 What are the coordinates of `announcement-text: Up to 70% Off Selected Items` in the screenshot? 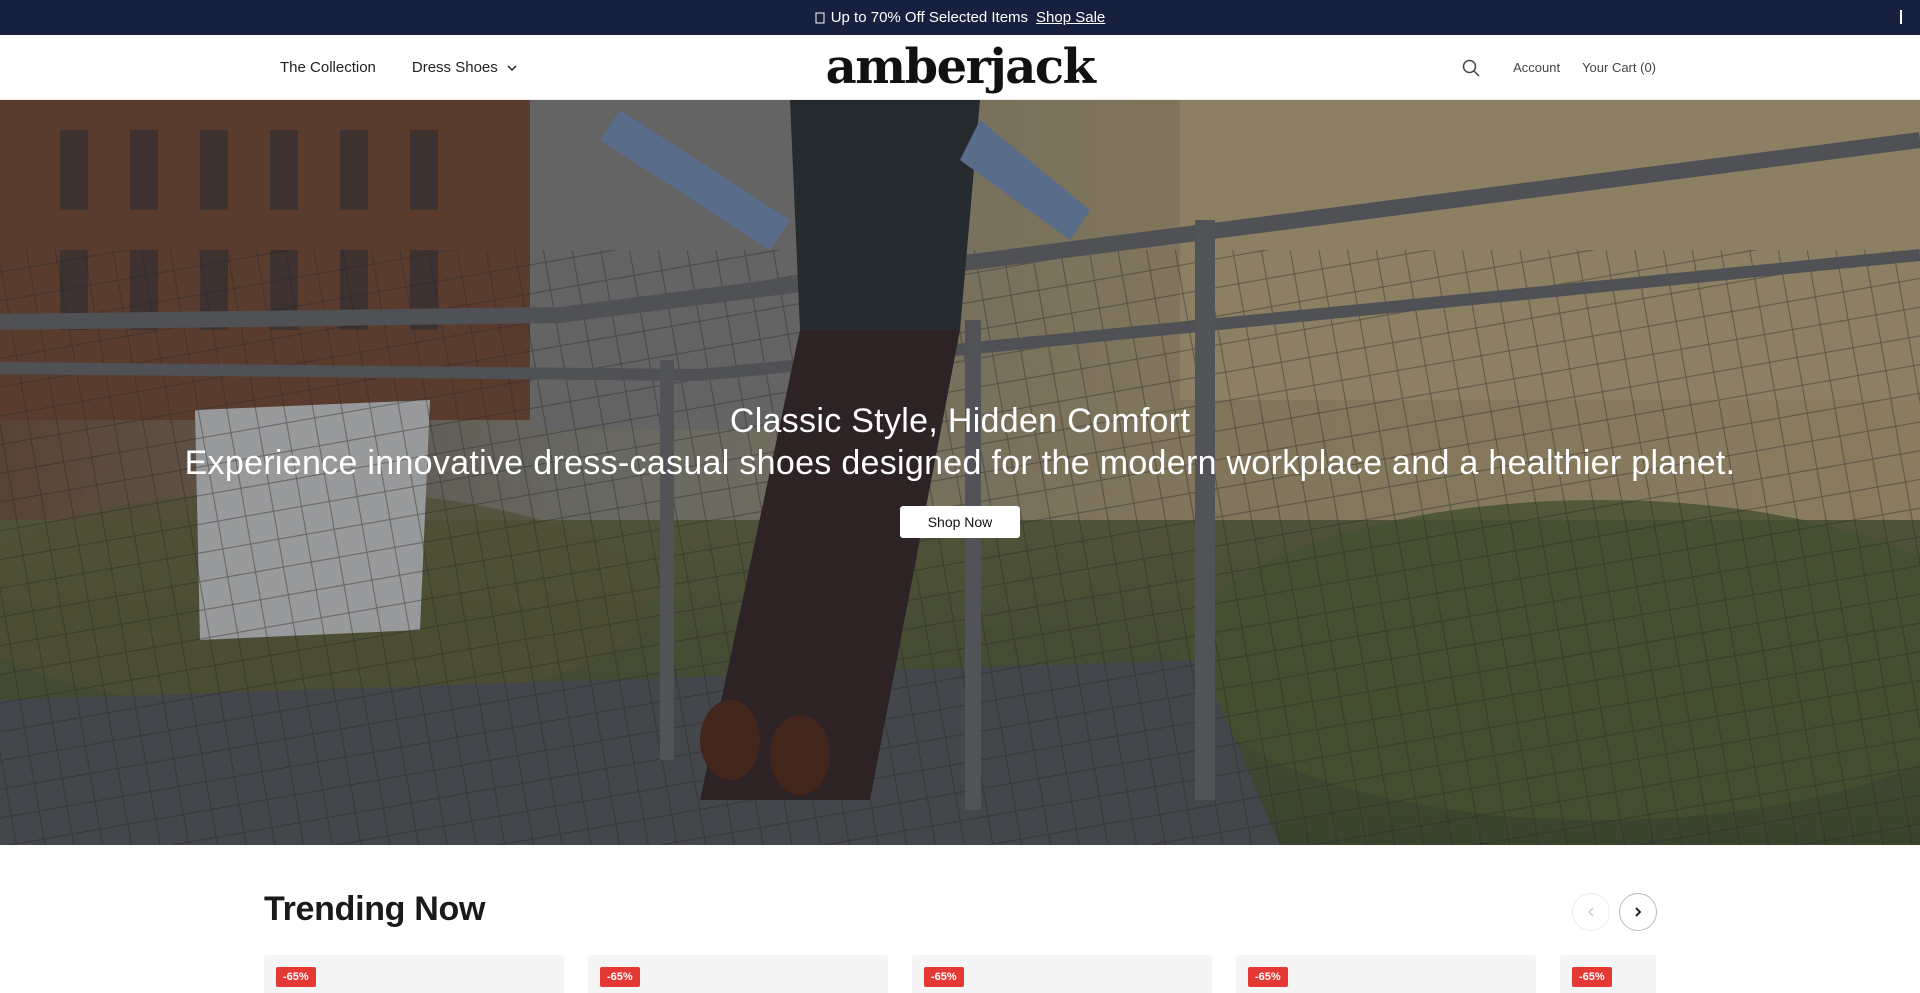 It's located at (929, 17).